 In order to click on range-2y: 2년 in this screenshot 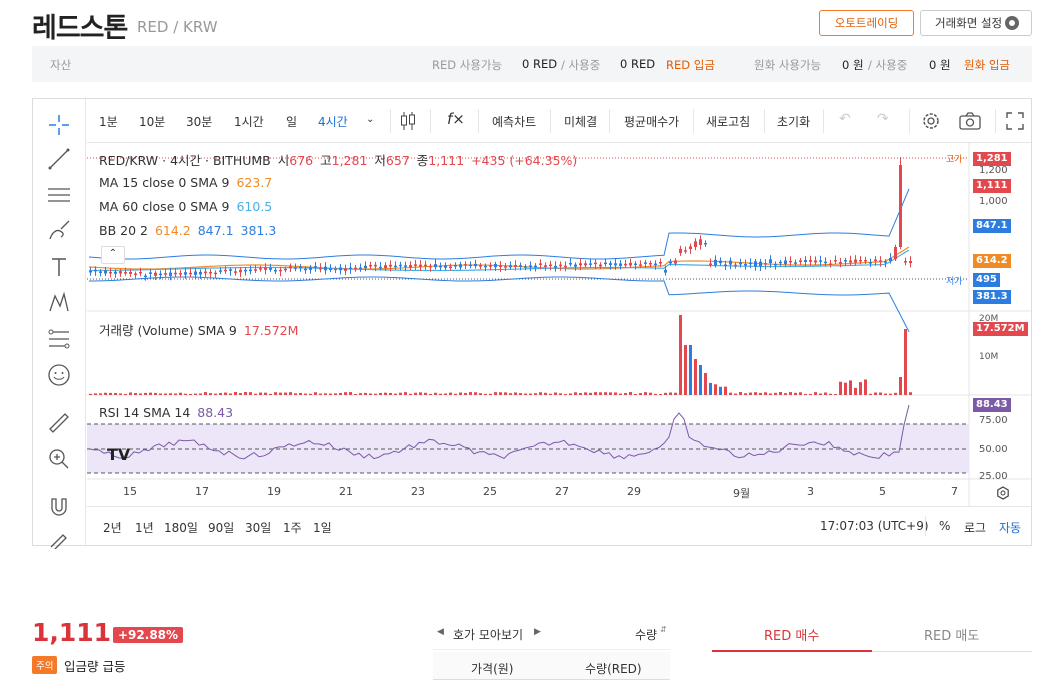, I will do `click(112, 527)`.